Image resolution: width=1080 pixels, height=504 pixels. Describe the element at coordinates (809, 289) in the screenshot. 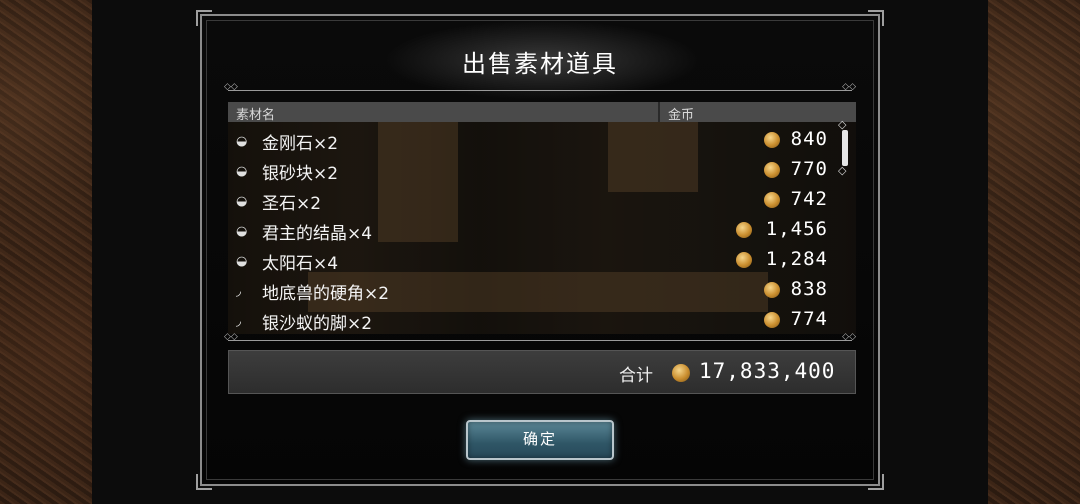

I see `item-price: 838` at that location.